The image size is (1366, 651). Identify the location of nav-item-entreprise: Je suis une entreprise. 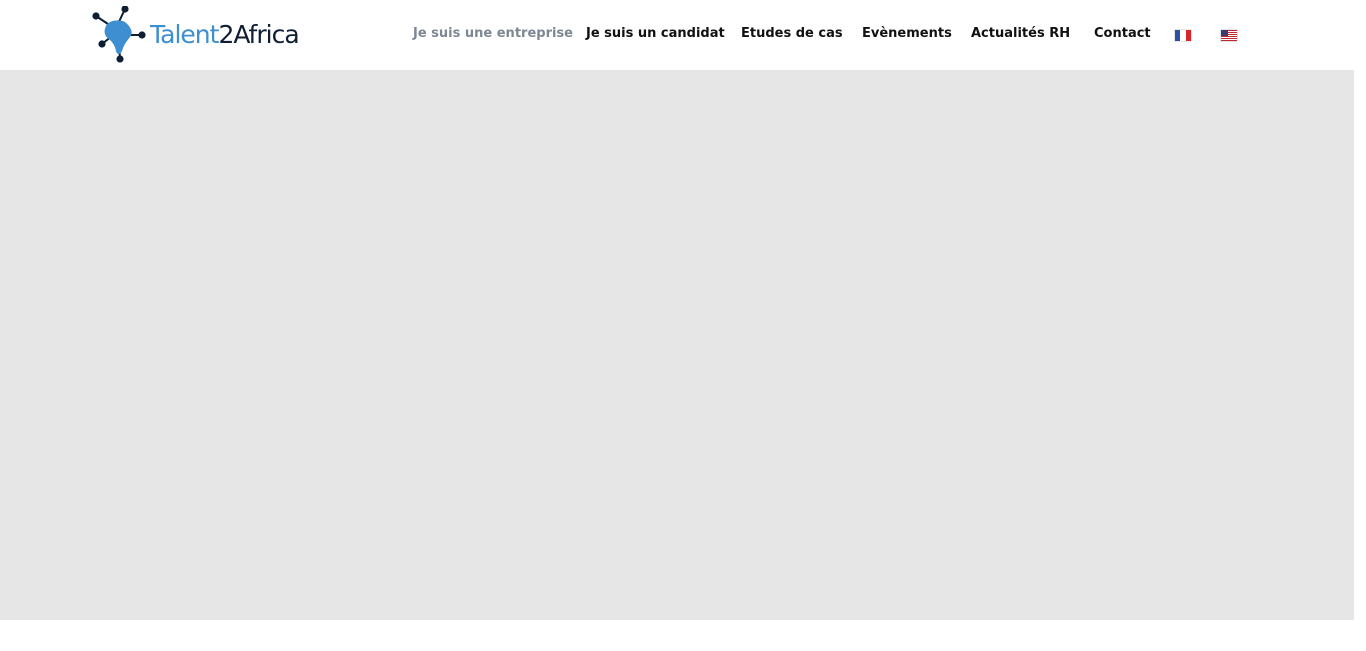
(493, 34).